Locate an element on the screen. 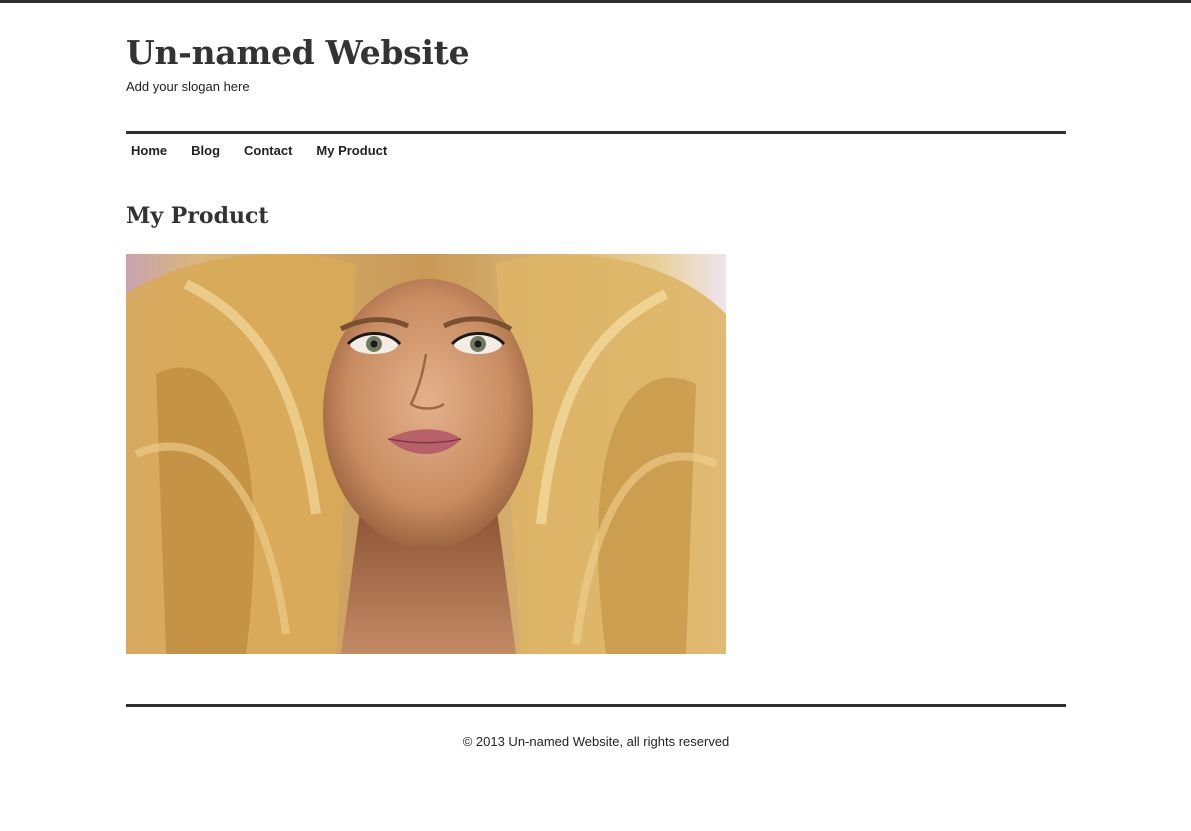 Image resolution: width=1191 pixels, height=831 pixels. footer-divider is located at coordinates (596, 705).